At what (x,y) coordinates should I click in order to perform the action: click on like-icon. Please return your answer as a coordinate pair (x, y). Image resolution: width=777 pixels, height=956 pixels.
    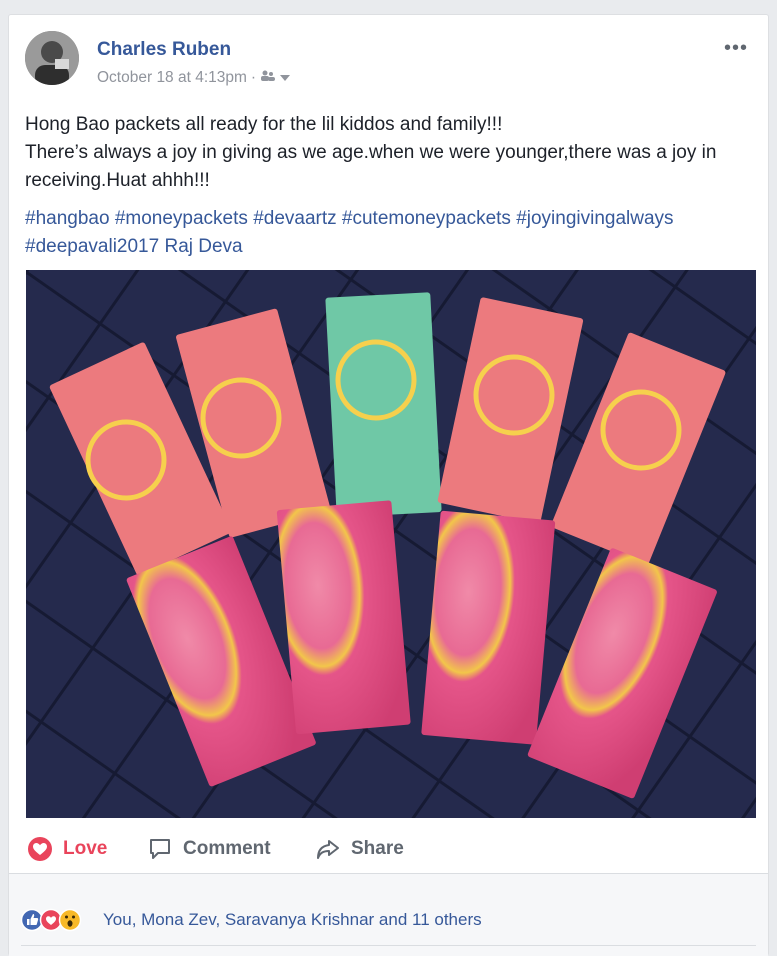
    Looking at the image, I should click on (32, 920).